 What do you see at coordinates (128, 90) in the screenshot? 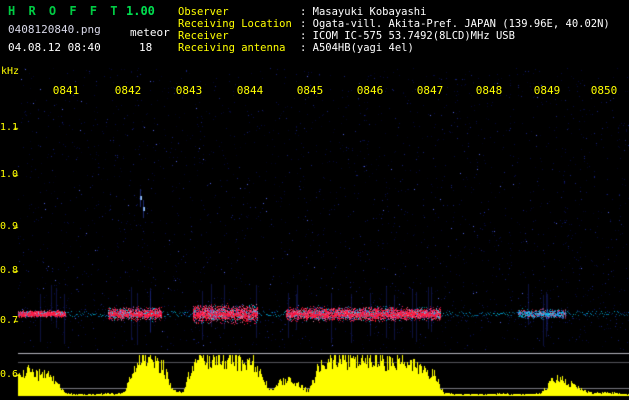
I see `time-tick-label: 0842` at bounding box center [128, 90].